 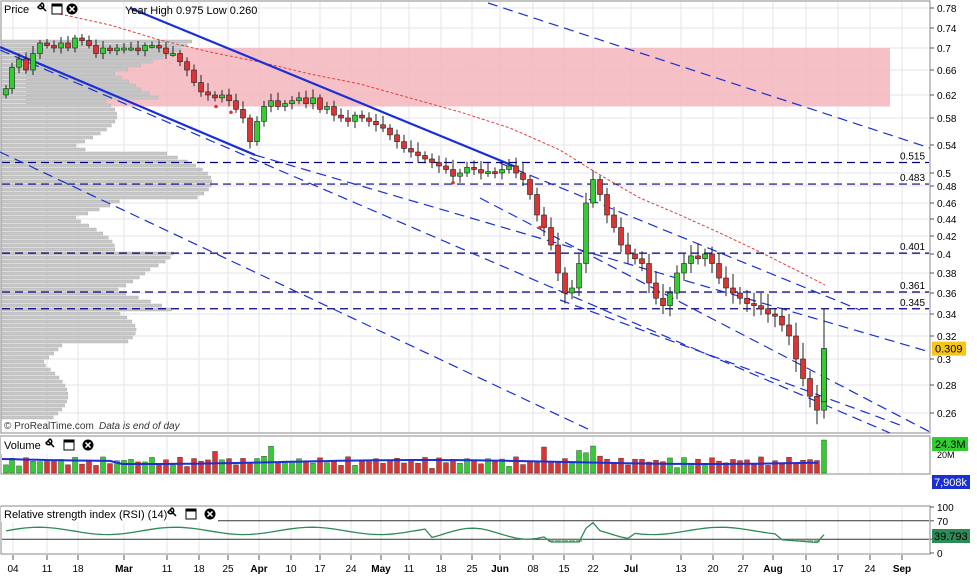 What do you see at coordinates (947, 386) in the screenshot?
I see `y-tick-label: 0.28` at bounding box center [947, 386].